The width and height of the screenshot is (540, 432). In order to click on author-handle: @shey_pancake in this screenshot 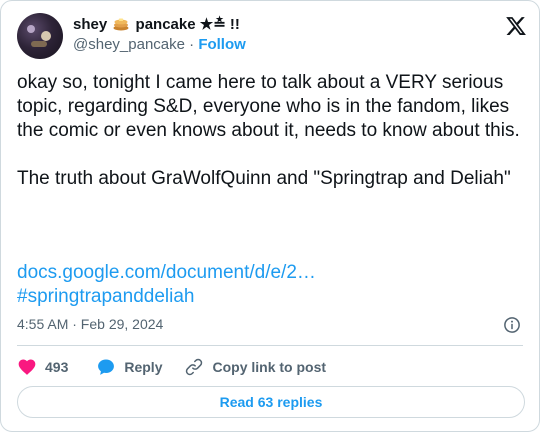, I will do `click(129, 44)`.